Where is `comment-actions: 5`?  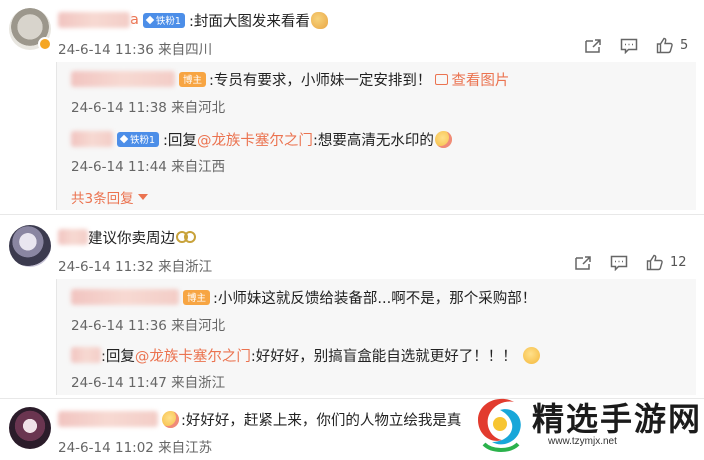 comment-actions: 5 is located at coordinates (627, 45).